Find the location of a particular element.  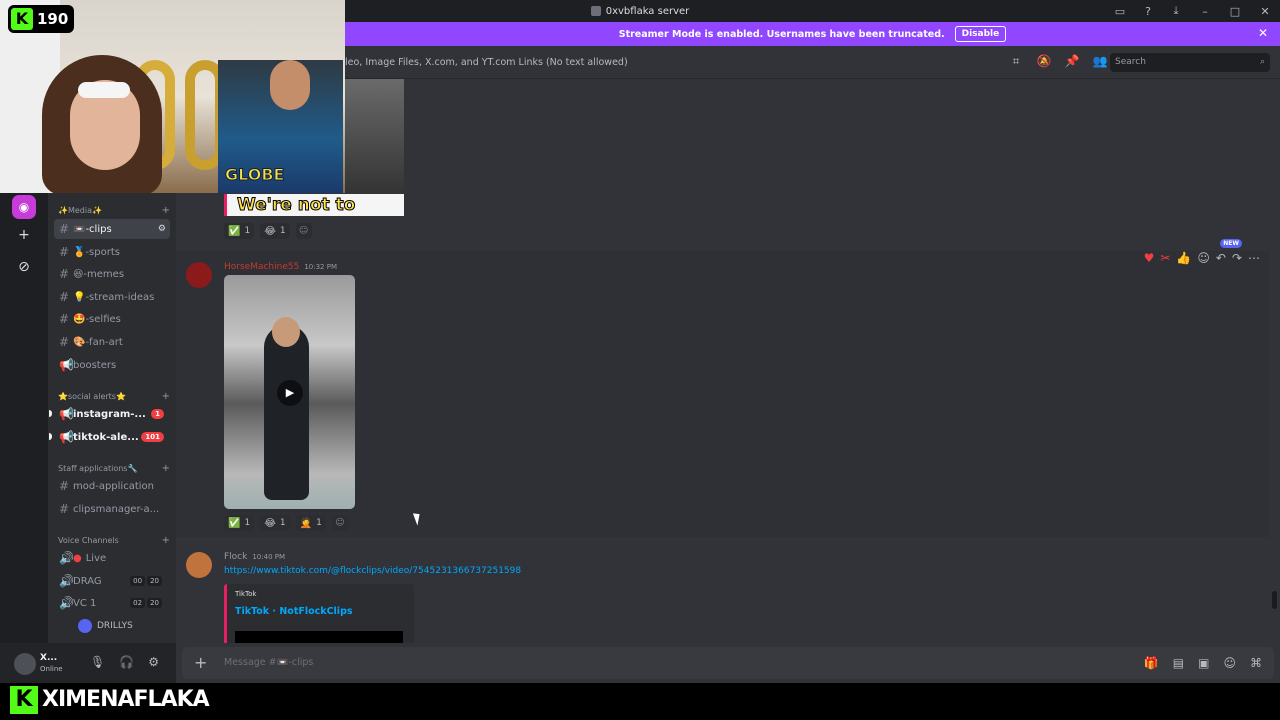

mute-icon: 🔕 is located at coordinates (1044, 61).